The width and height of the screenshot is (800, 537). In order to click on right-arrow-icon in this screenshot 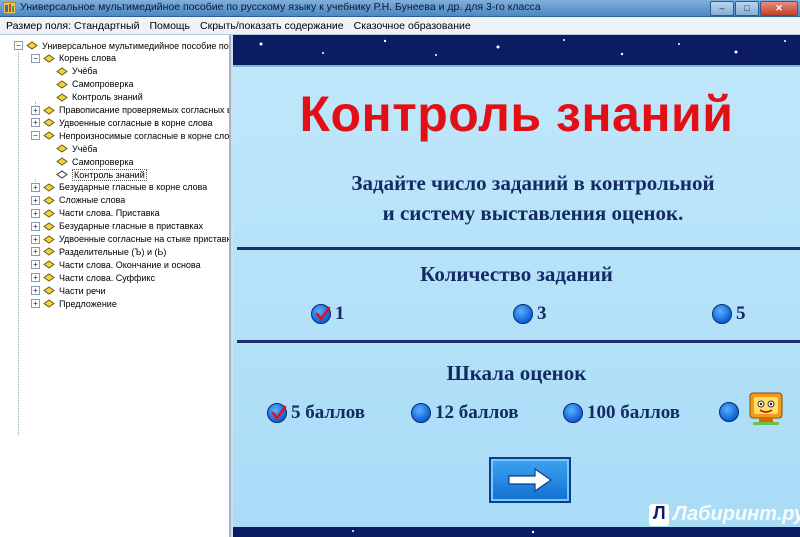, I will do `click(530, 480)`.